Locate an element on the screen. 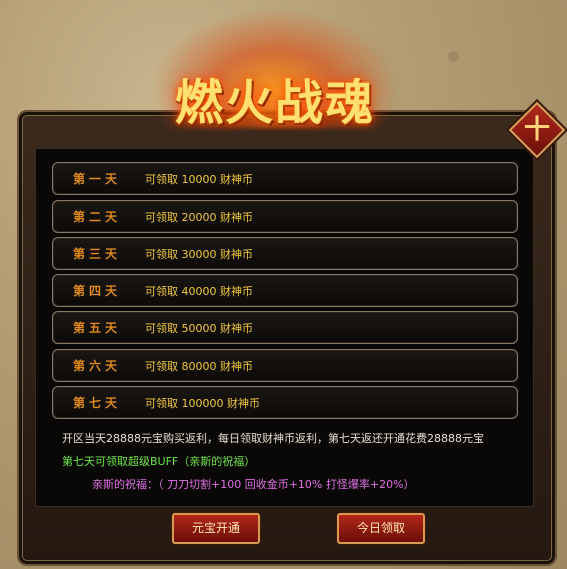 This screenshot has height=569, width=567. close-icon: 十 is located at coordinates (537, 130).